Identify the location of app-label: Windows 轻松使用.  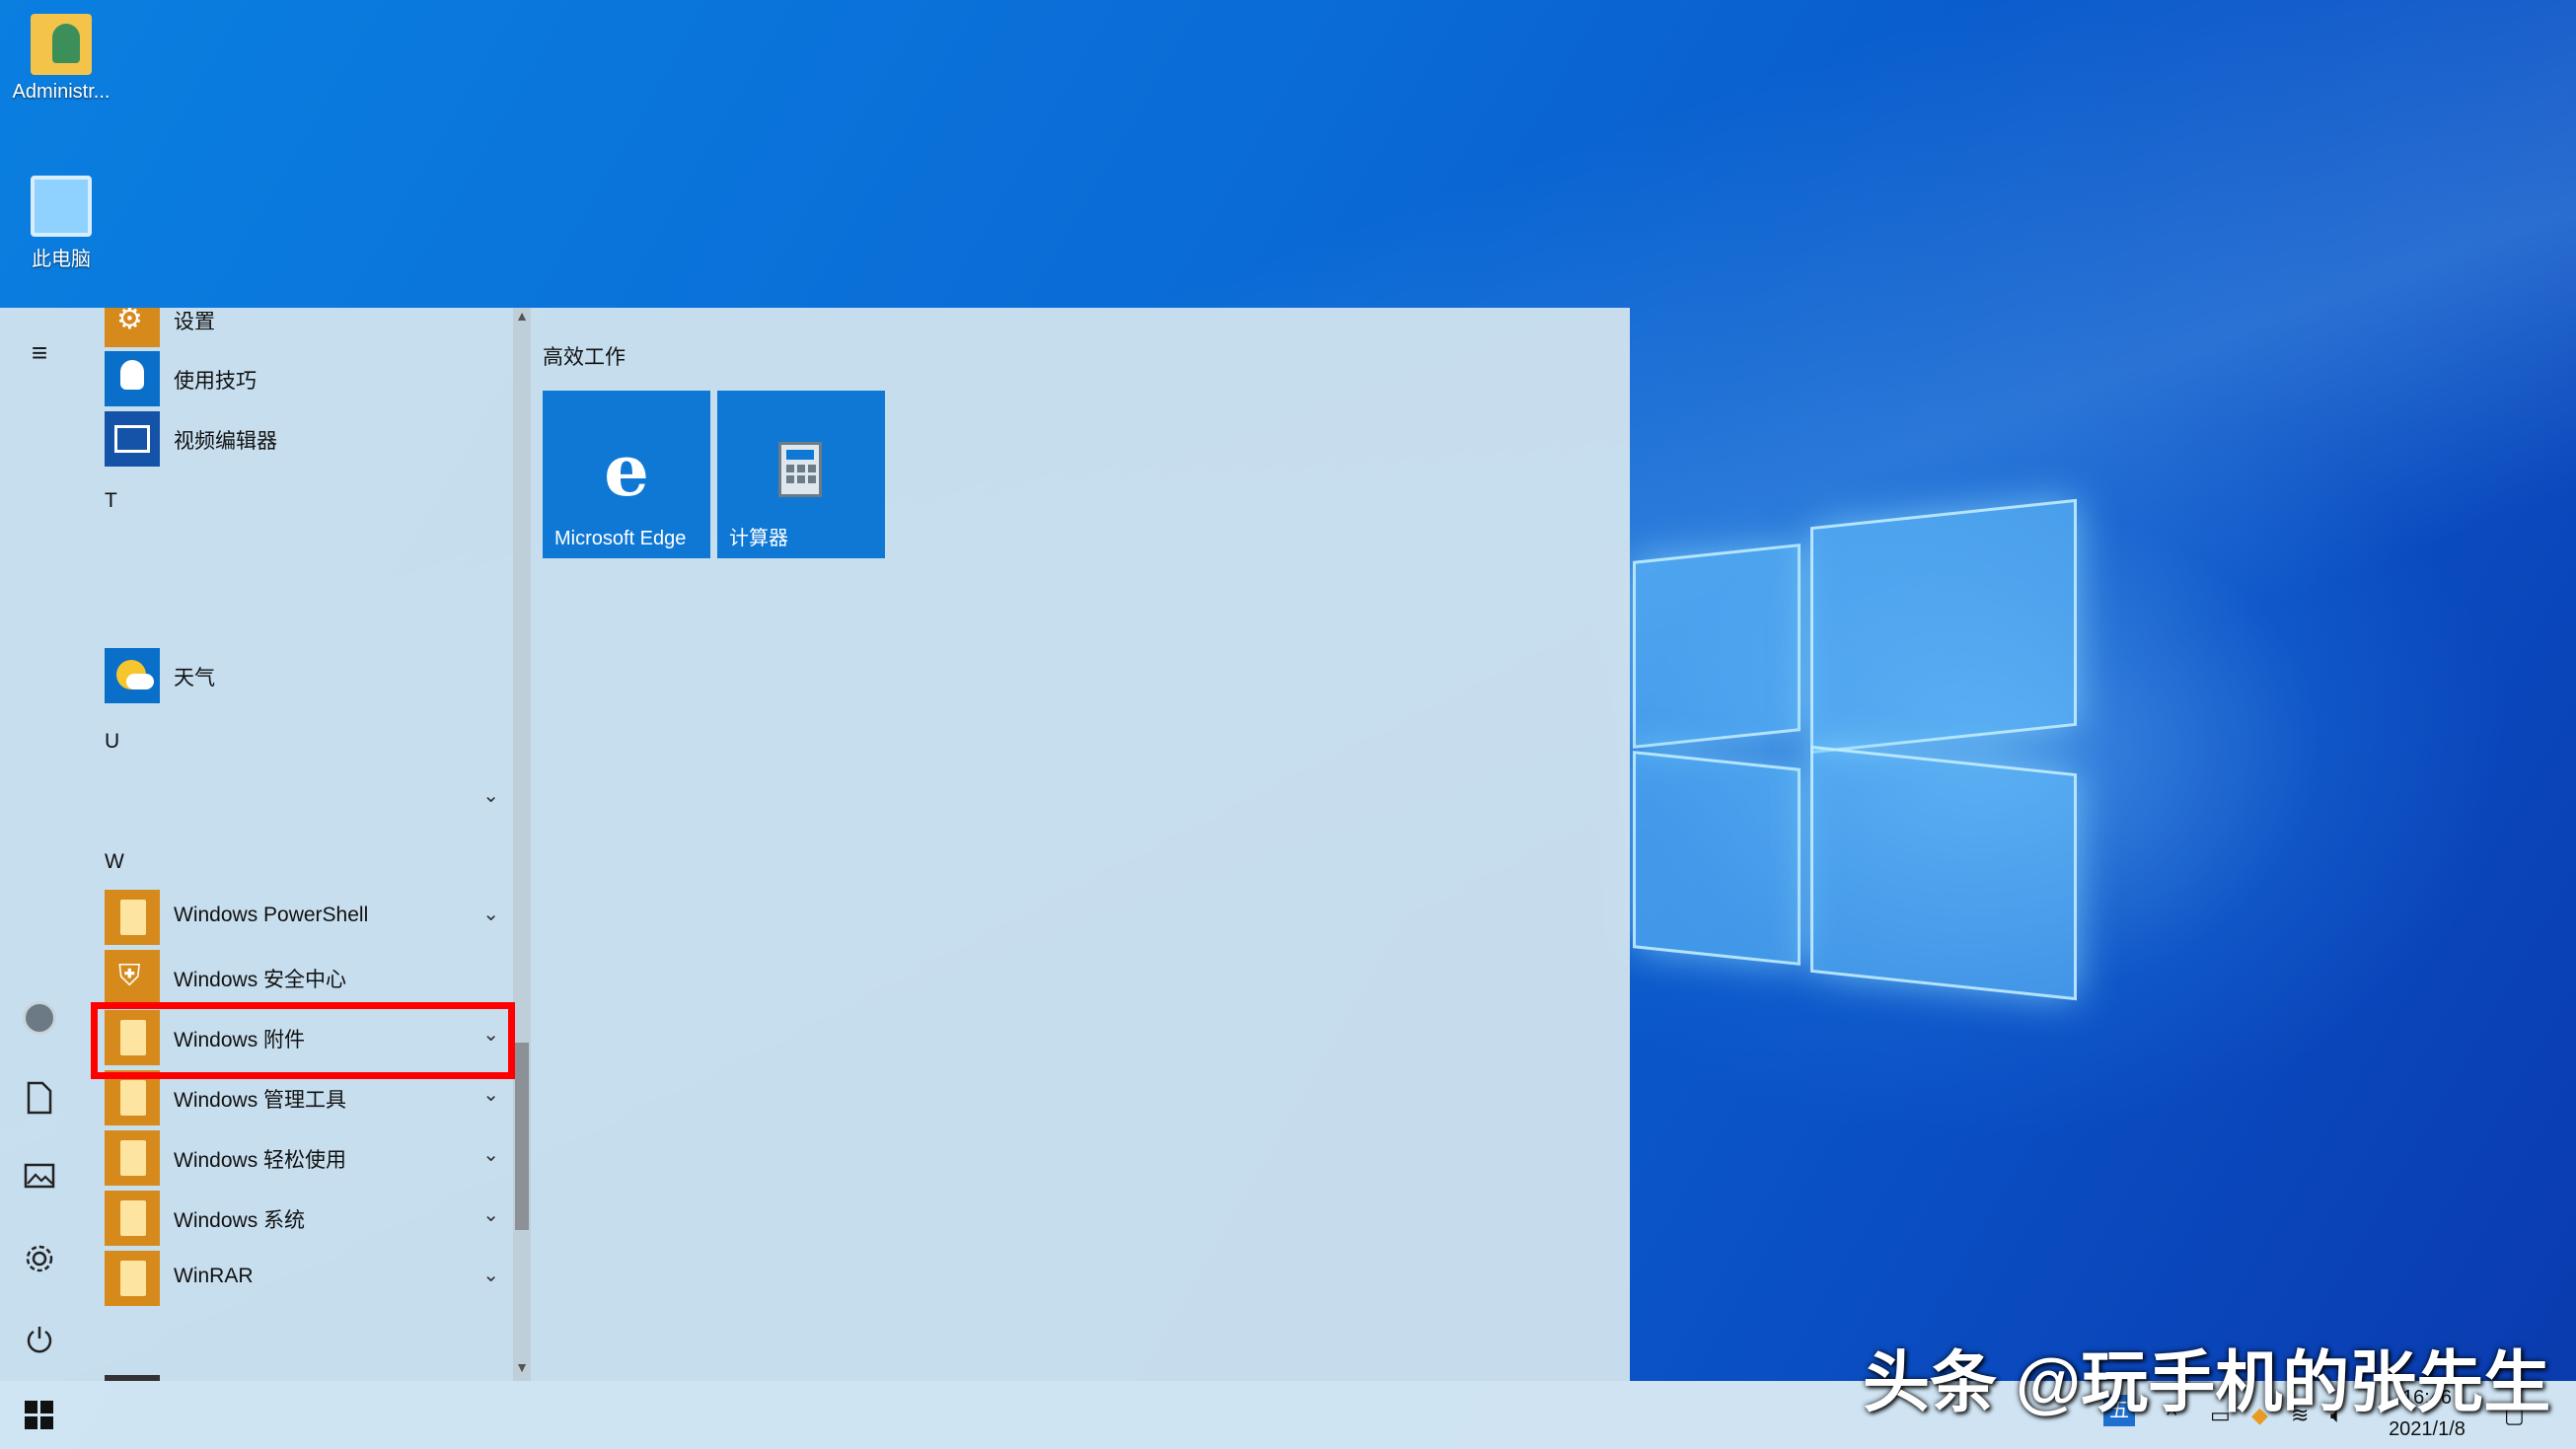
(260, 1160).